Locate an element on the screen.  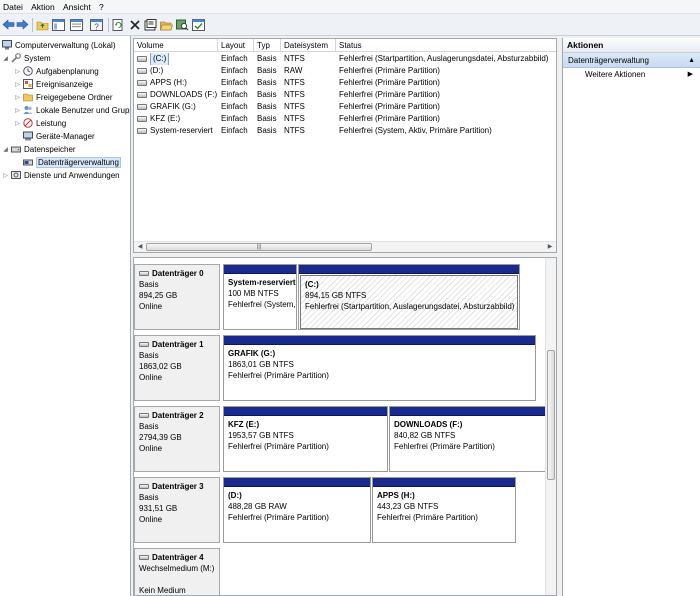
performance-icon is located at coordinates (28, 123).